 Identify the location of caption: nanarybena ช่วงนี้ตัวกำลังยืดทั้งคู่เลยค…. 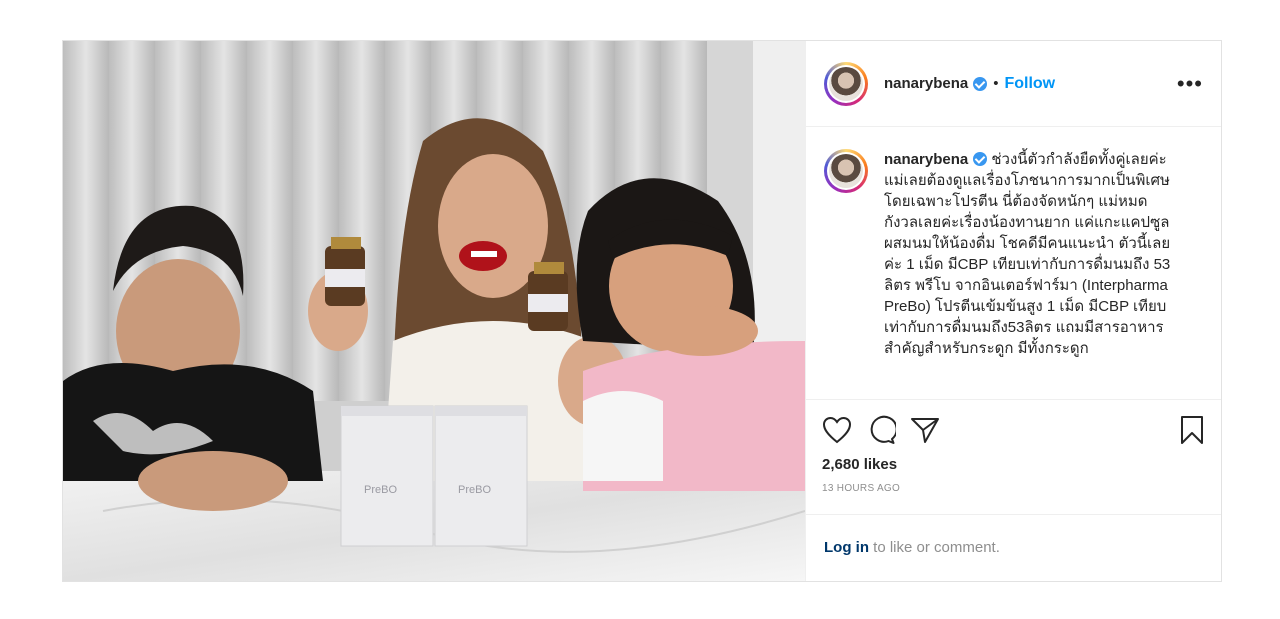
(1030, 274).